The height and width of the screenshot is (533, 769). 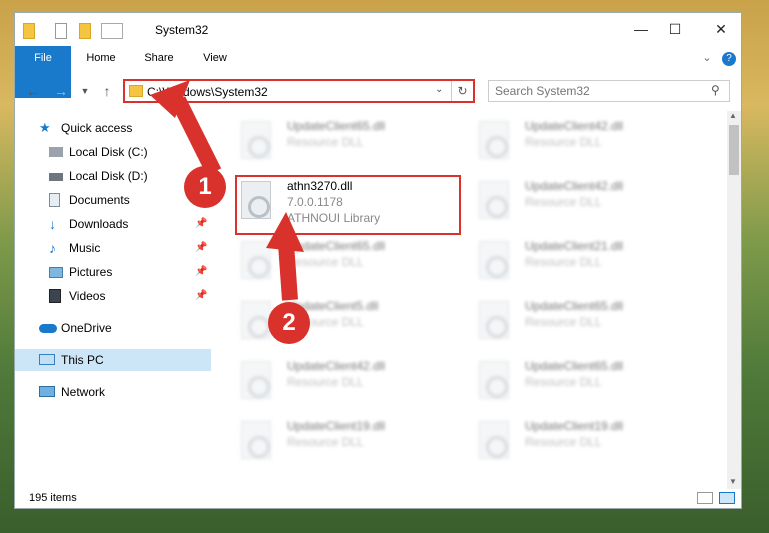 I want to click on annotation-badge-1: 1, so click(x=205, y=187).